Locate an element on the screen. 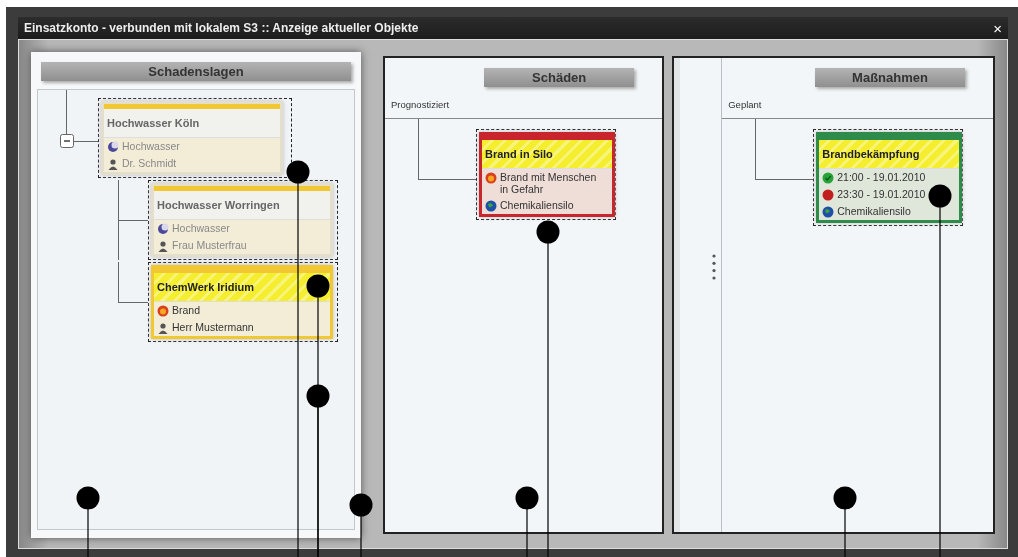 The height and width of the screenshot is (557, 1018). object-card: Brand in Silo Brand mit Menschen in Gefahr Chemikaliensilo is located at coordinates (547, 174).